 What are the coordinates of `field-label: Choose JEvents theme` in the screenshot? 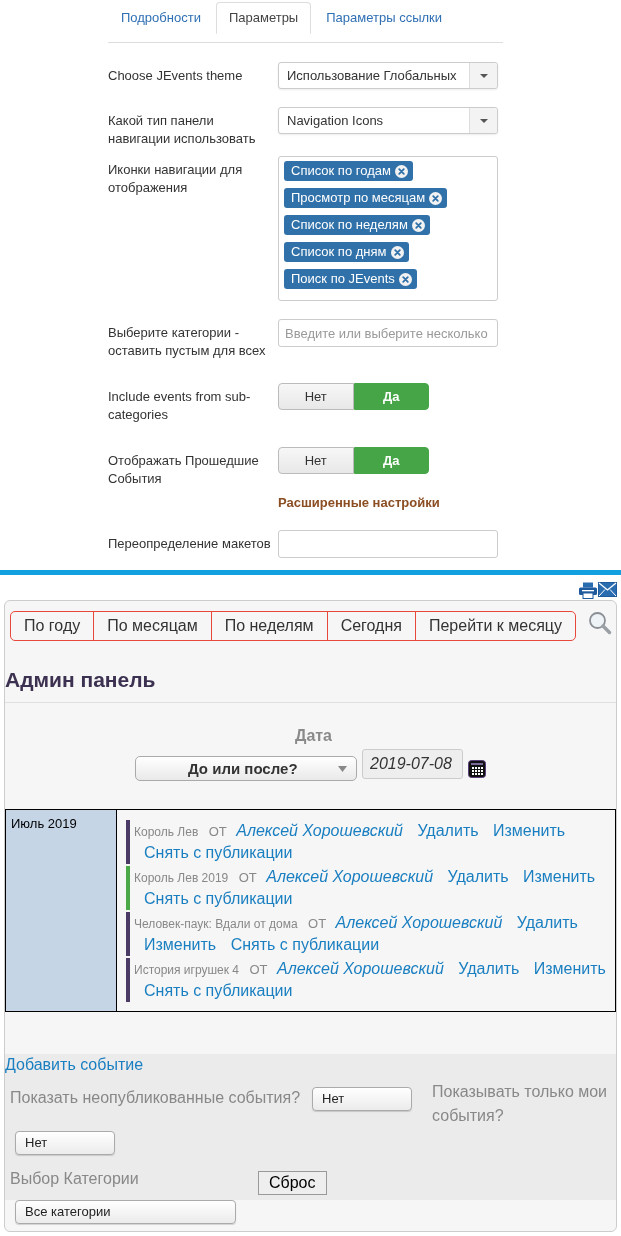 It's located at (176, 76).